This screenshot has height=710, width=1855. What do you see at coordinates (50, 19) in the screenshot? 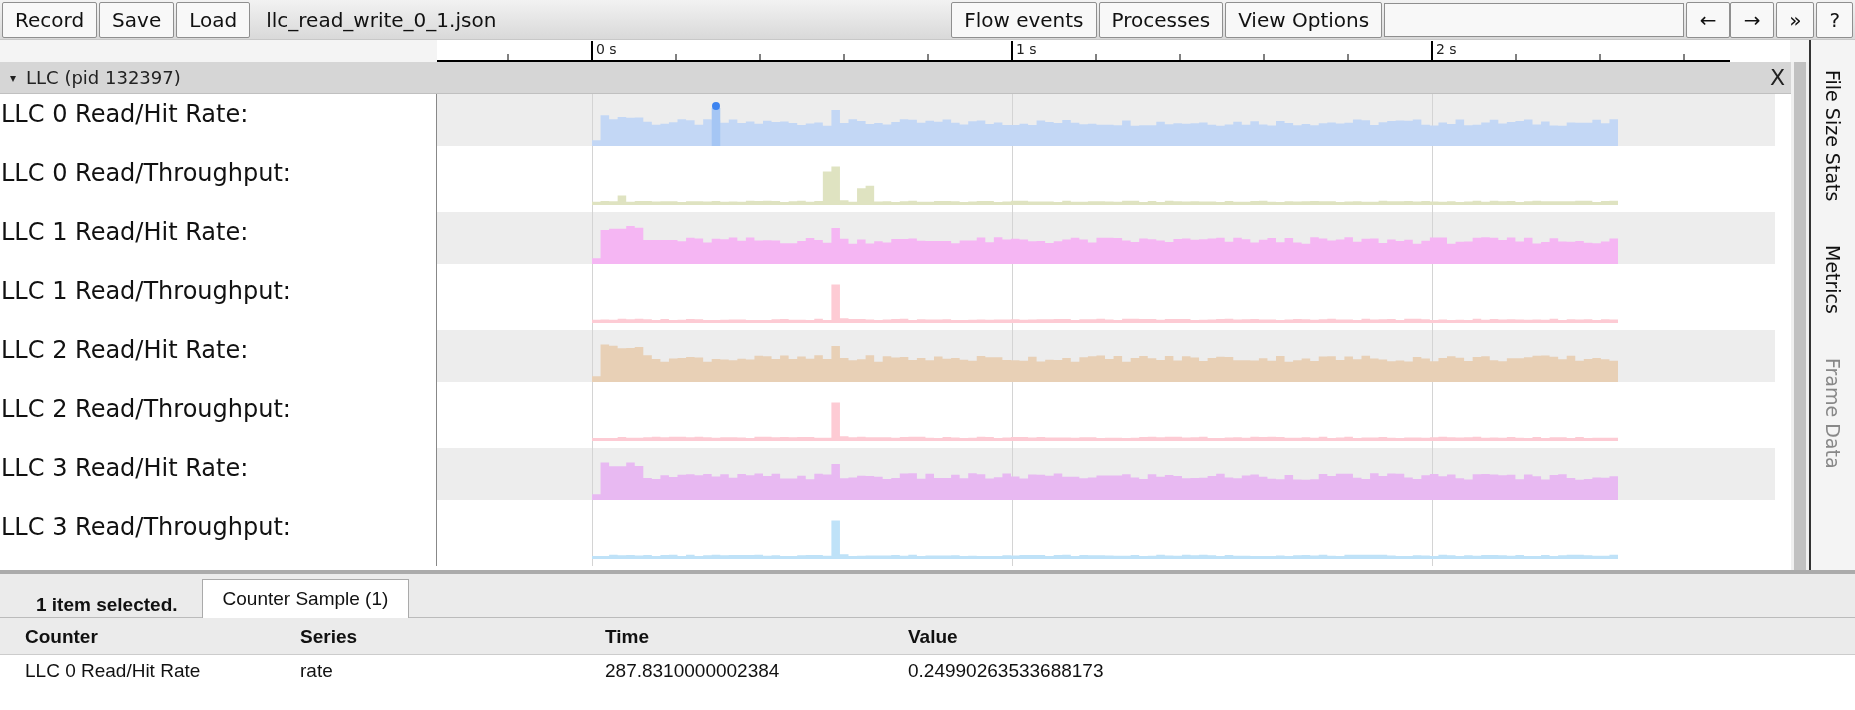
I see `toolbar-button: Record` at bounding box center [50, 19].